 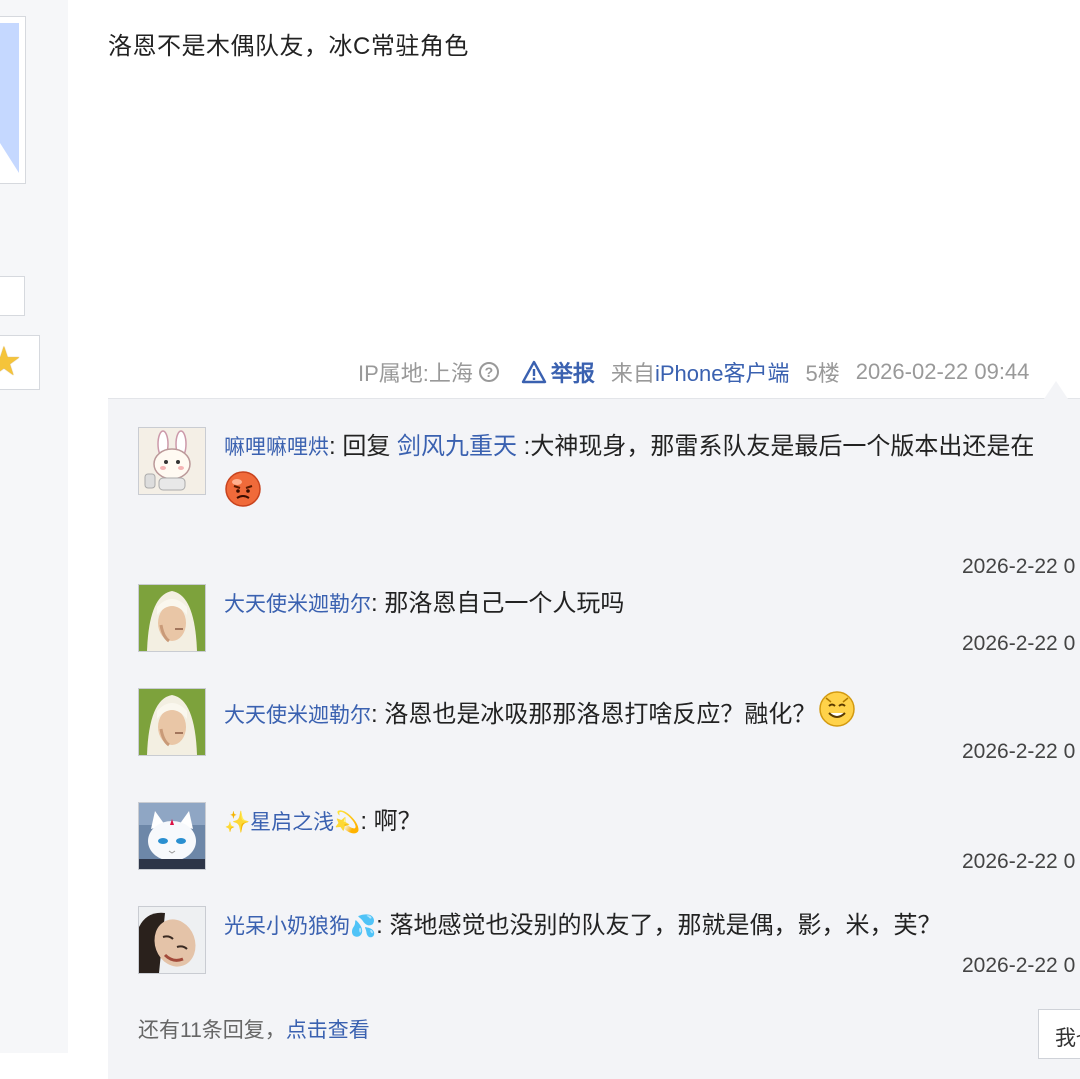 I want to click on reply-body: 落地感觉也没别的队友了，那就是偶，影，米，芙？, so click(x=665, y=925).